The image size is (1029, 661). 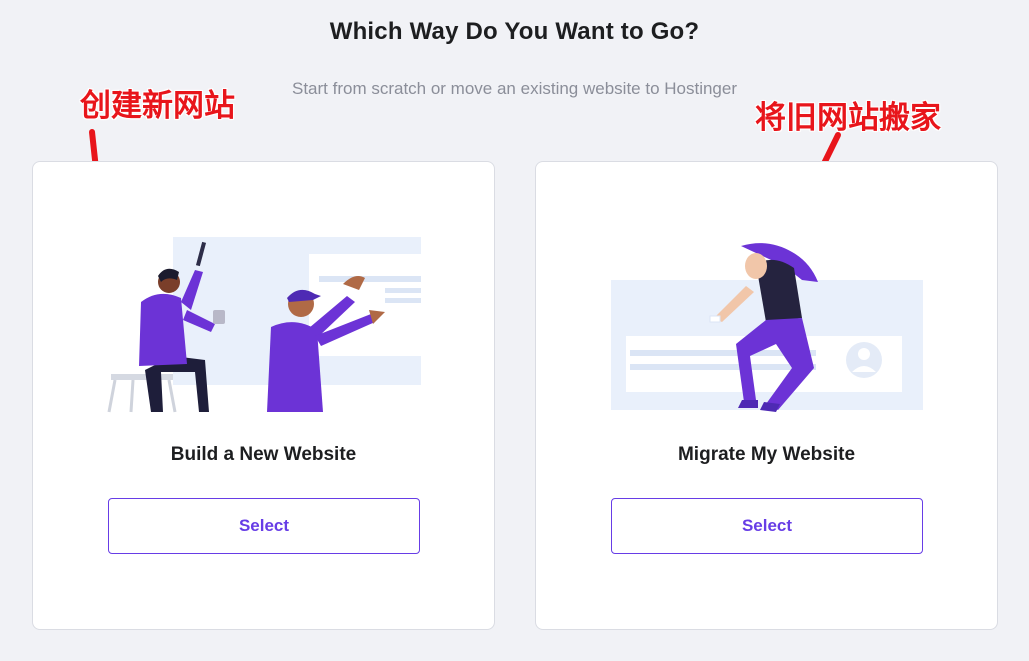 What do you see at coordinates (514, 31) in the screenshot?
I see `page-title: Which Way Do You Want to Go?` at bounding box center [514, 31].